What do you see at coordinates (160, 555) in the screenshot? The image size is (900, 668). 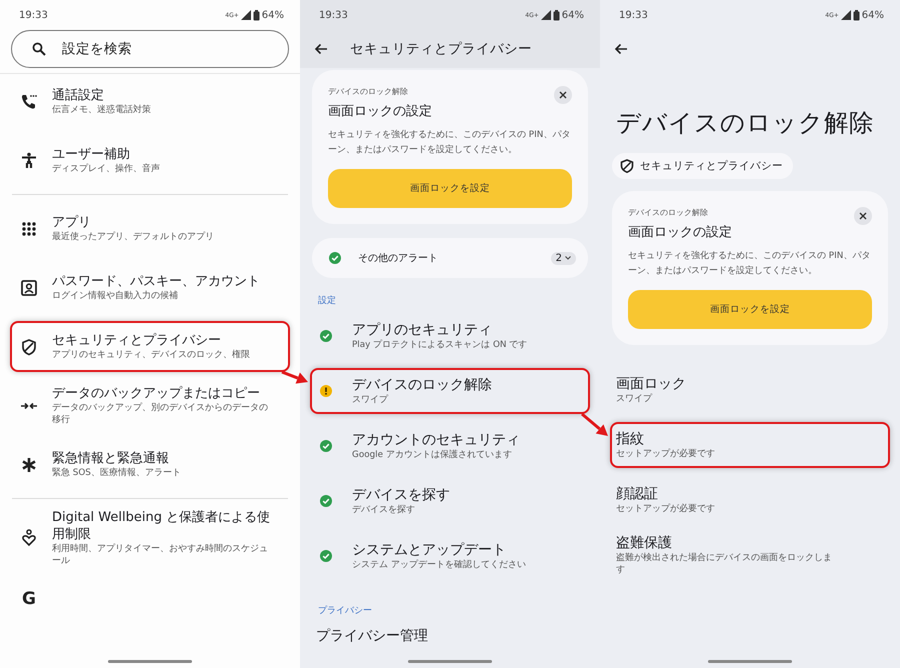 I see `item-subtitle: 利用時間、アプリタイマー、おやすみ時間のスケジュール` at bounding box center [160, 555].